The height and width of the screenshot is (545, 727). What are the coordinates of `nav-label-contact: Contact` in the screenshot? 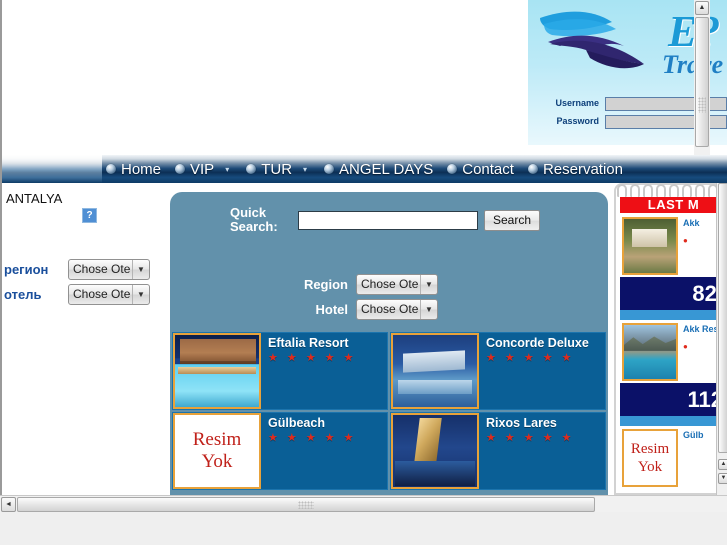 It's located at (488, 169).